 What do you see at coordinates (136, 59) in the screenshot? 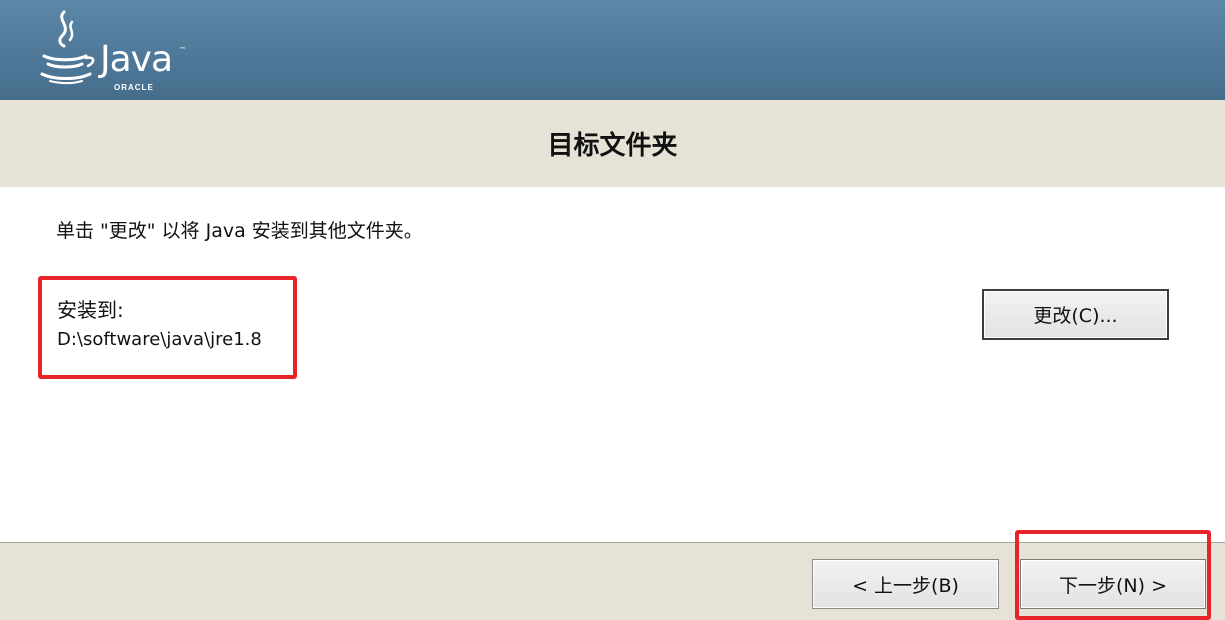
I see `java-wordmark: Java` at bounding box center [136, 59].